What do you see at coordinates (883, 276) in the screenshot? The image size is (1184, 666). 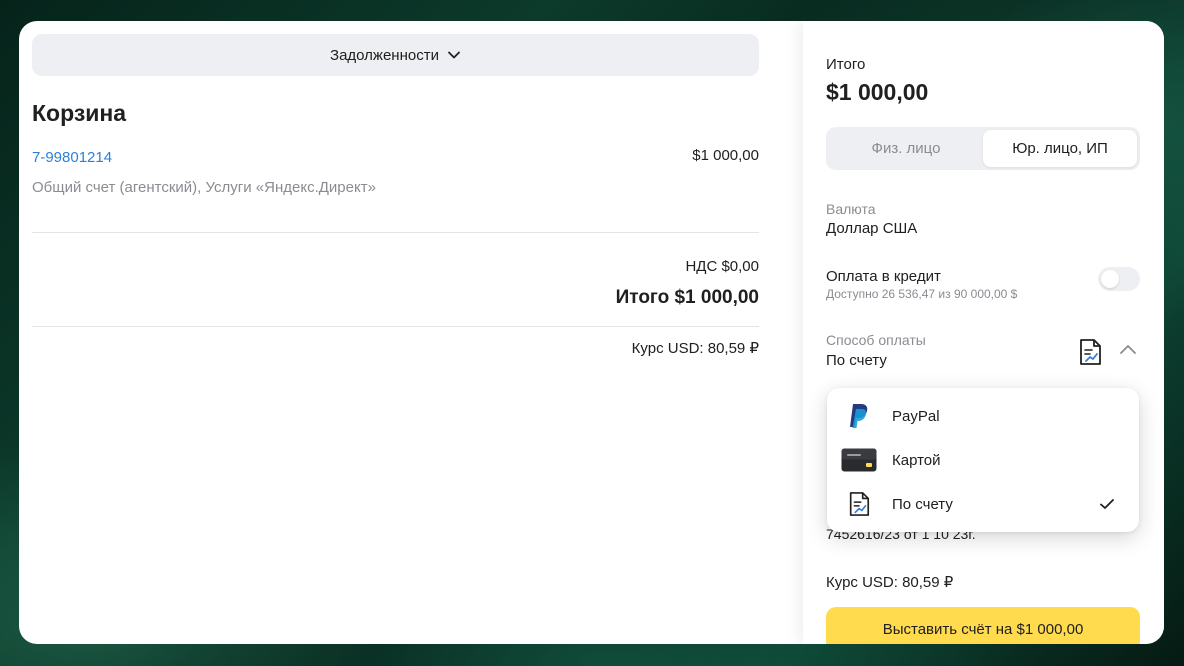 I see `credit-label: Оплата в кредит` at bounding box center [883, 276].